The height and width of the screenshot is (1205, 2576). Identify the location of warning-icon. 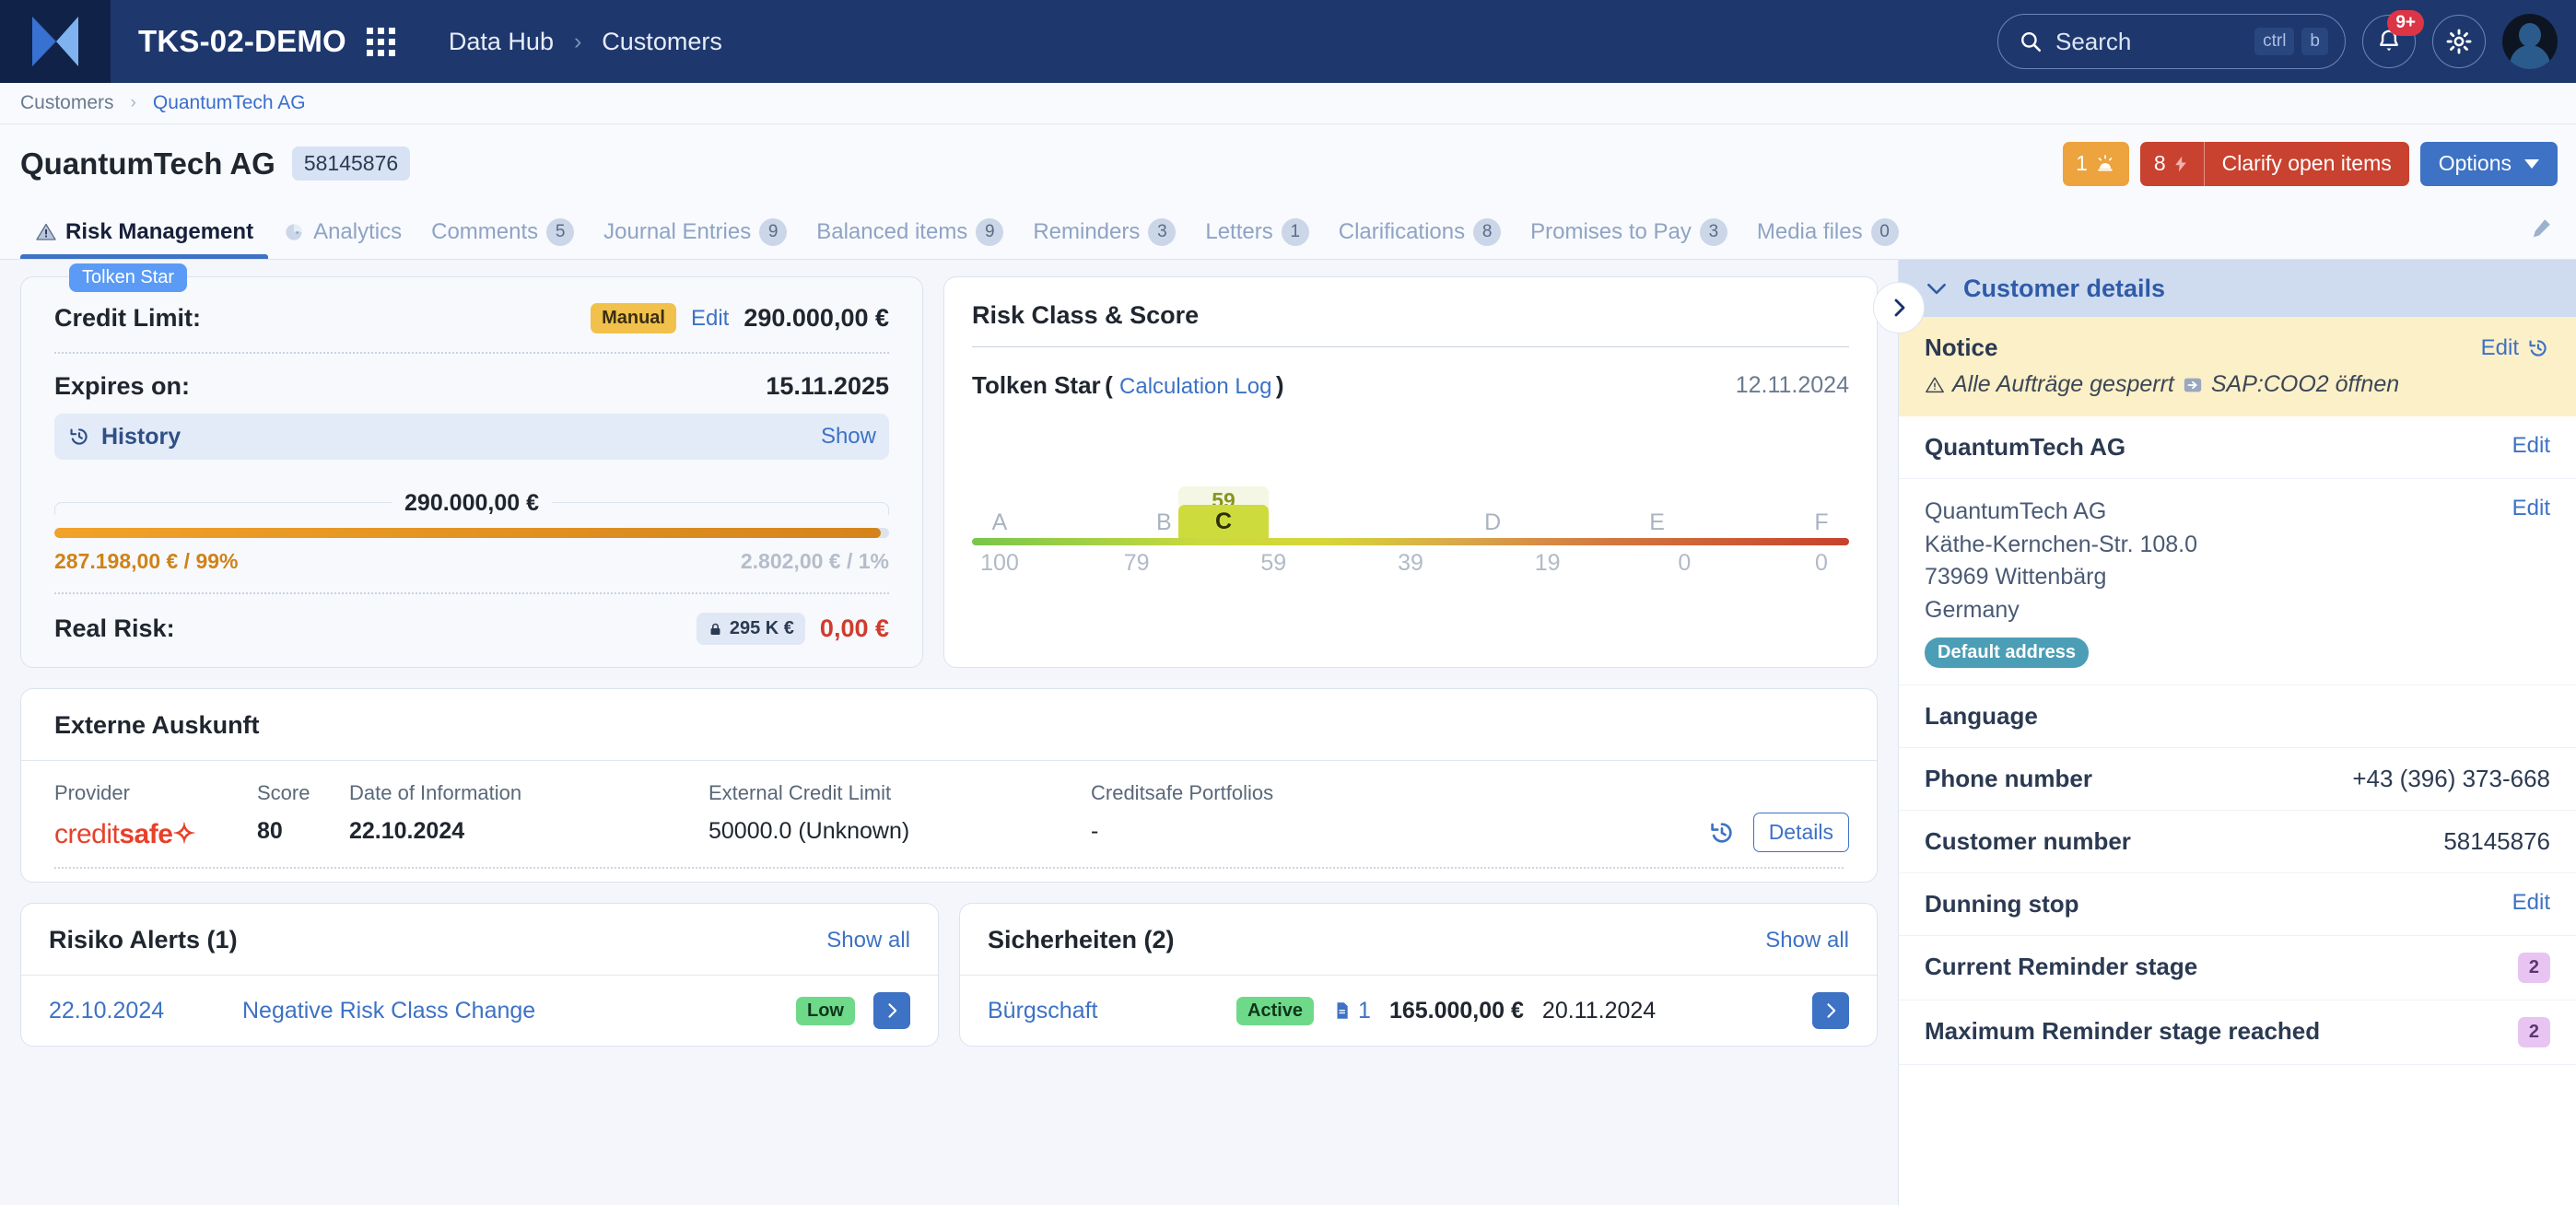
(46, 231).